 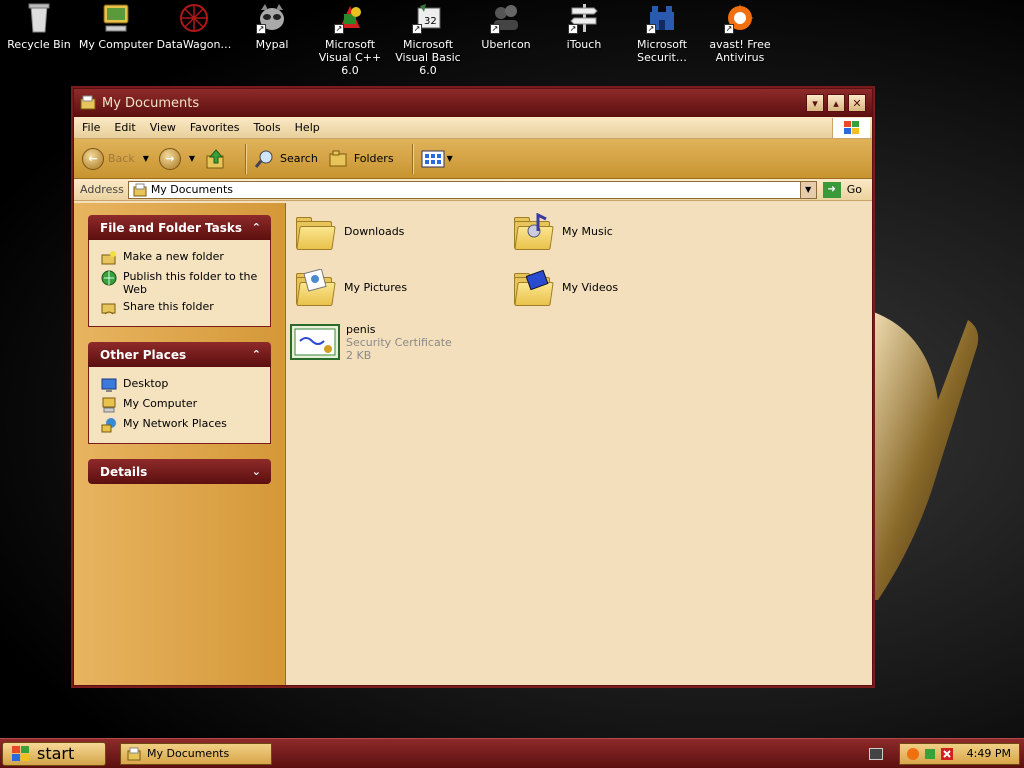 I want to click on place-desktop: Desktop, so click(x=181, y=385).